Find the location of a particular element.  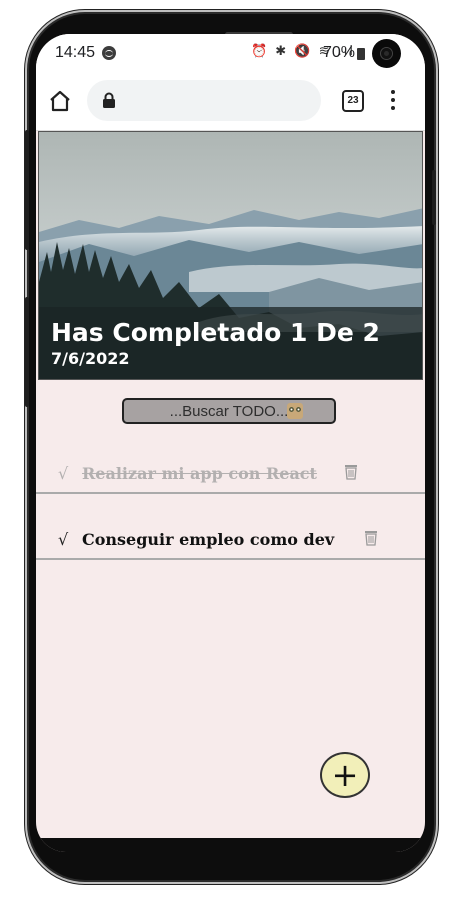

status-time: 14:45 is located at coordinates (75, 52).